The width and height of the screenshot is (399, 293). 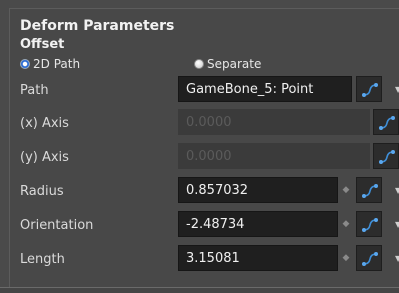 I want to click on radius-function-button, so click(x=369, y=190).